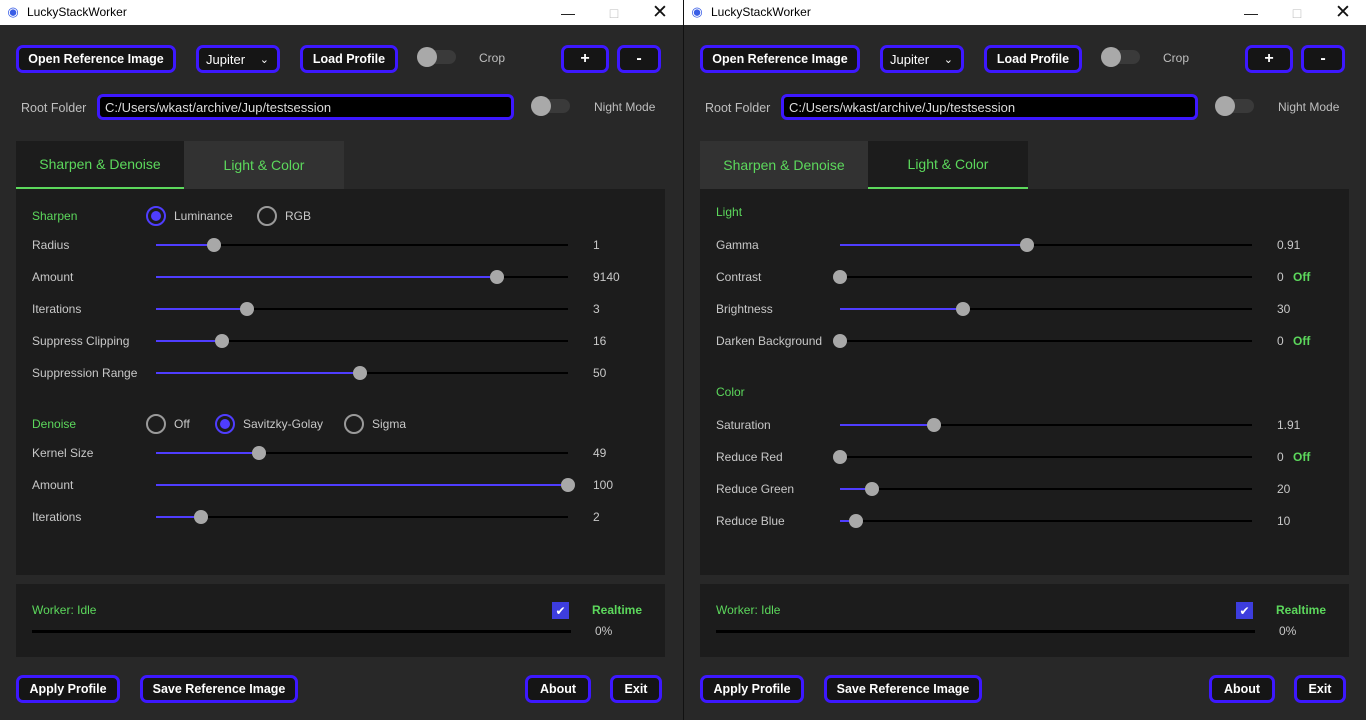 Image resolution: width=1366 pixels, height=720 pixels. Describe the element at coordinates (298, 216) in the screenshot. I see `radio-label: RGB` at that location.